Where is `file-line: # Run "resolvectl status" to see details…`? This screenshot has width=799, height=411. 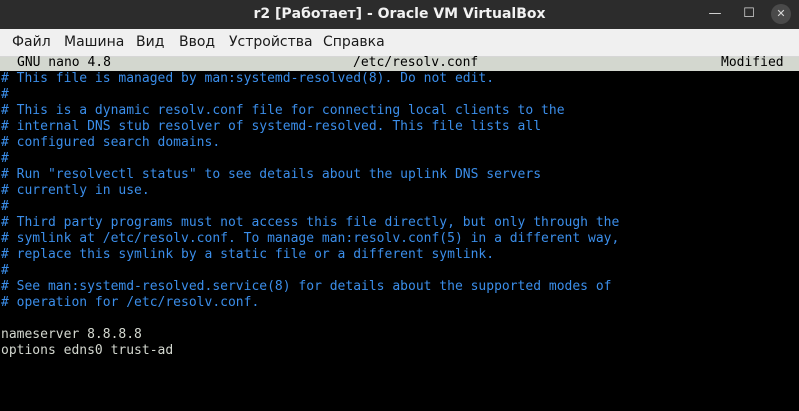 file-line: # Run "resolvectl status" to see details… is located at coordinates (271, 174).